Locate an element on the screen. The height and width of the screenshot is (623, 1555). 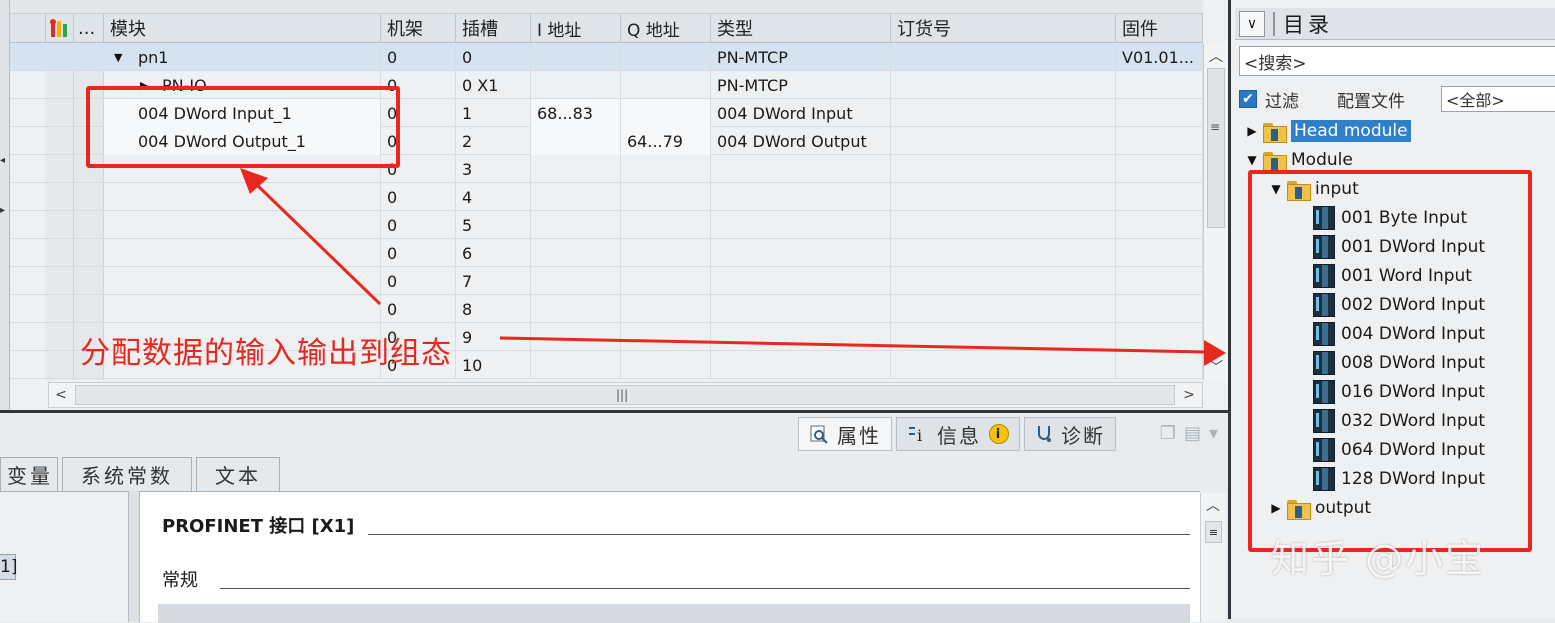
tab-variables-label: 变量 is located at coordinates (30, 476).